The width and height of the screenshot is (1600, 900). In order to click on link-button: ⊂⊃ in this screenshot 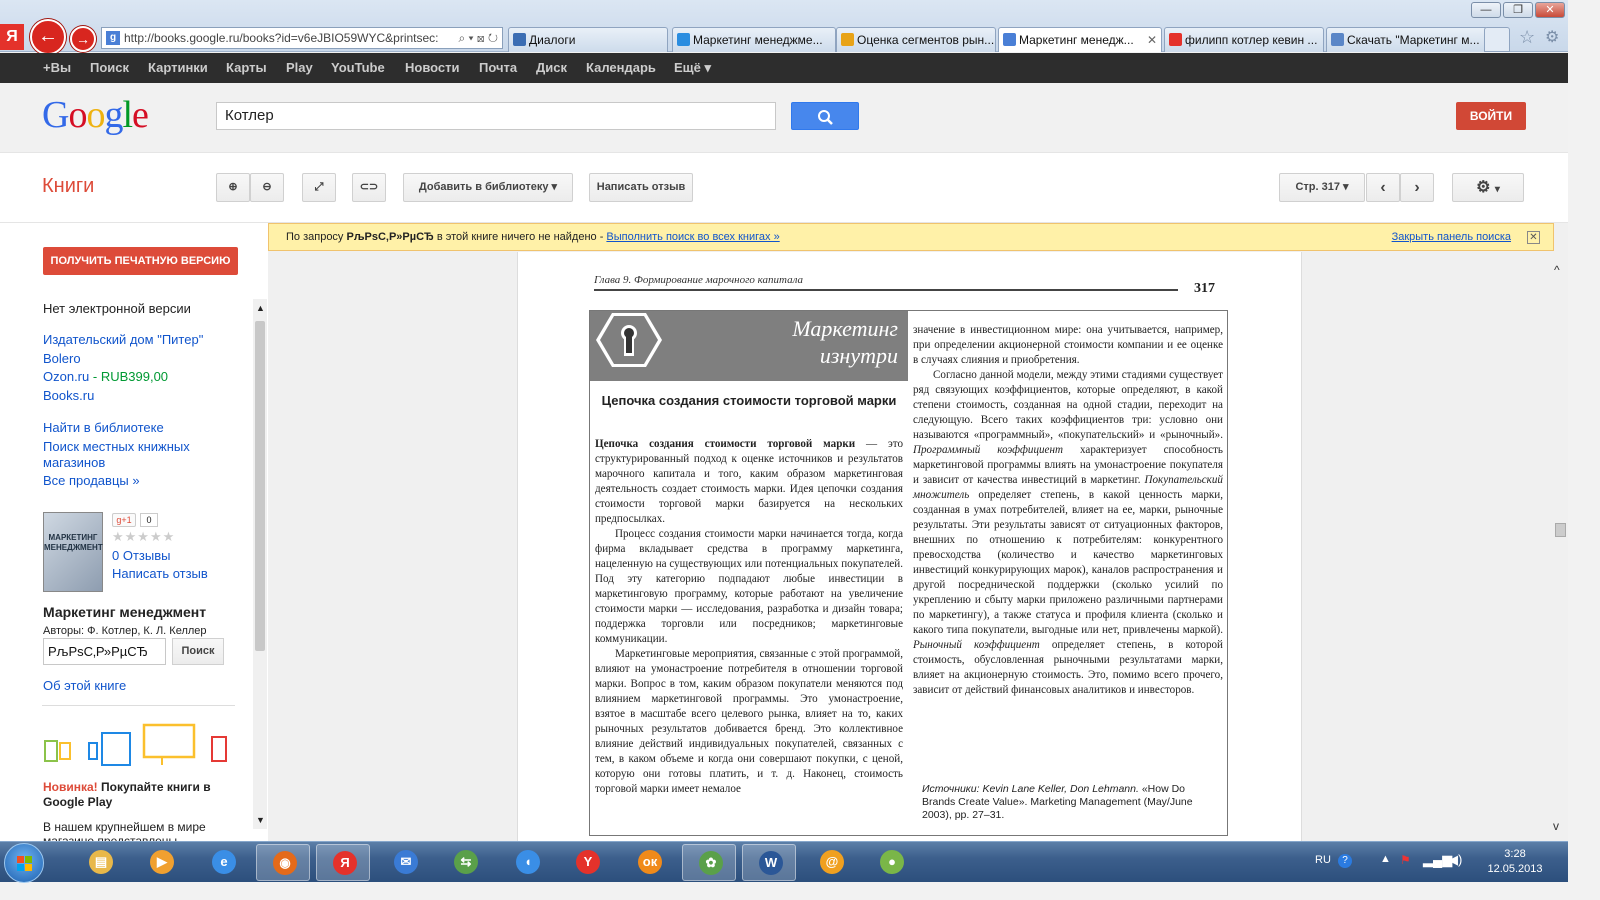, I will do `click(369, 187)`.